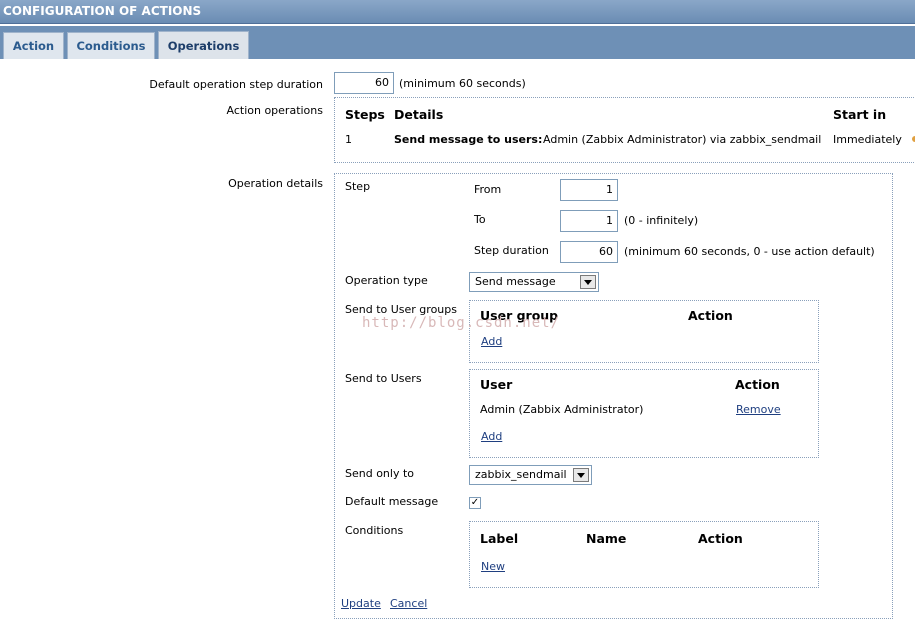 The width and height of the screenshot is (915, 627). What do you see at coordinates (562, 409) in the screenshot?
I see `user-name-cell: Admin (Zabbix Administrator)` at bounding box center [562, 409].